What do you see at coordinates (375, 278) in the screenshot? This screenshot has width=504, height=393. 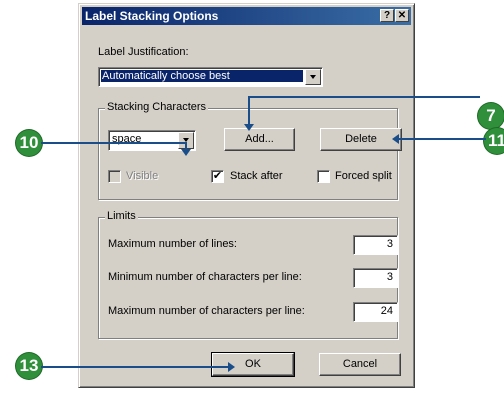 I see `min-chars-input: 3` at bounding box center [375, 278].